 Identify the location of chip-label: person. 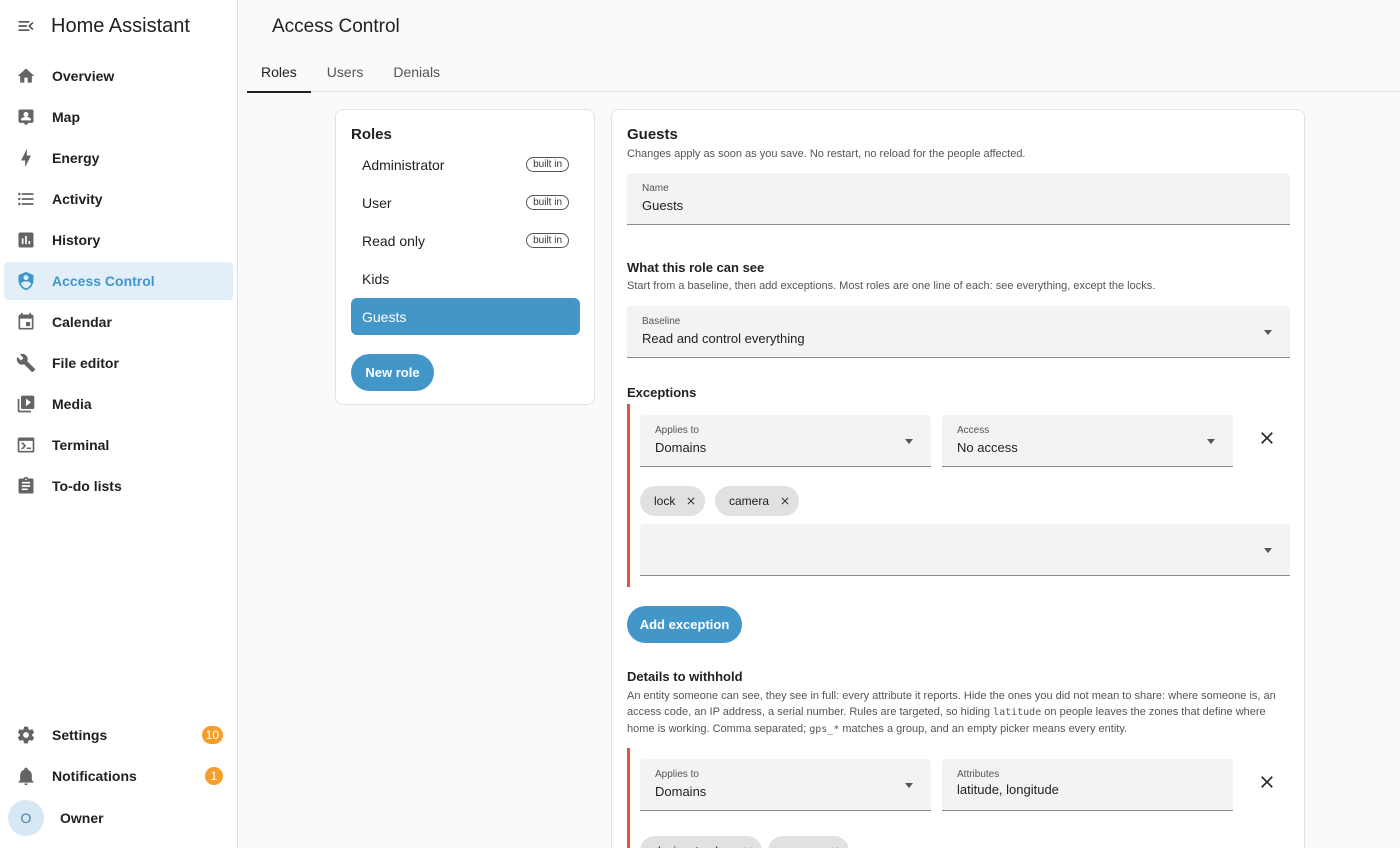
(800, 846).